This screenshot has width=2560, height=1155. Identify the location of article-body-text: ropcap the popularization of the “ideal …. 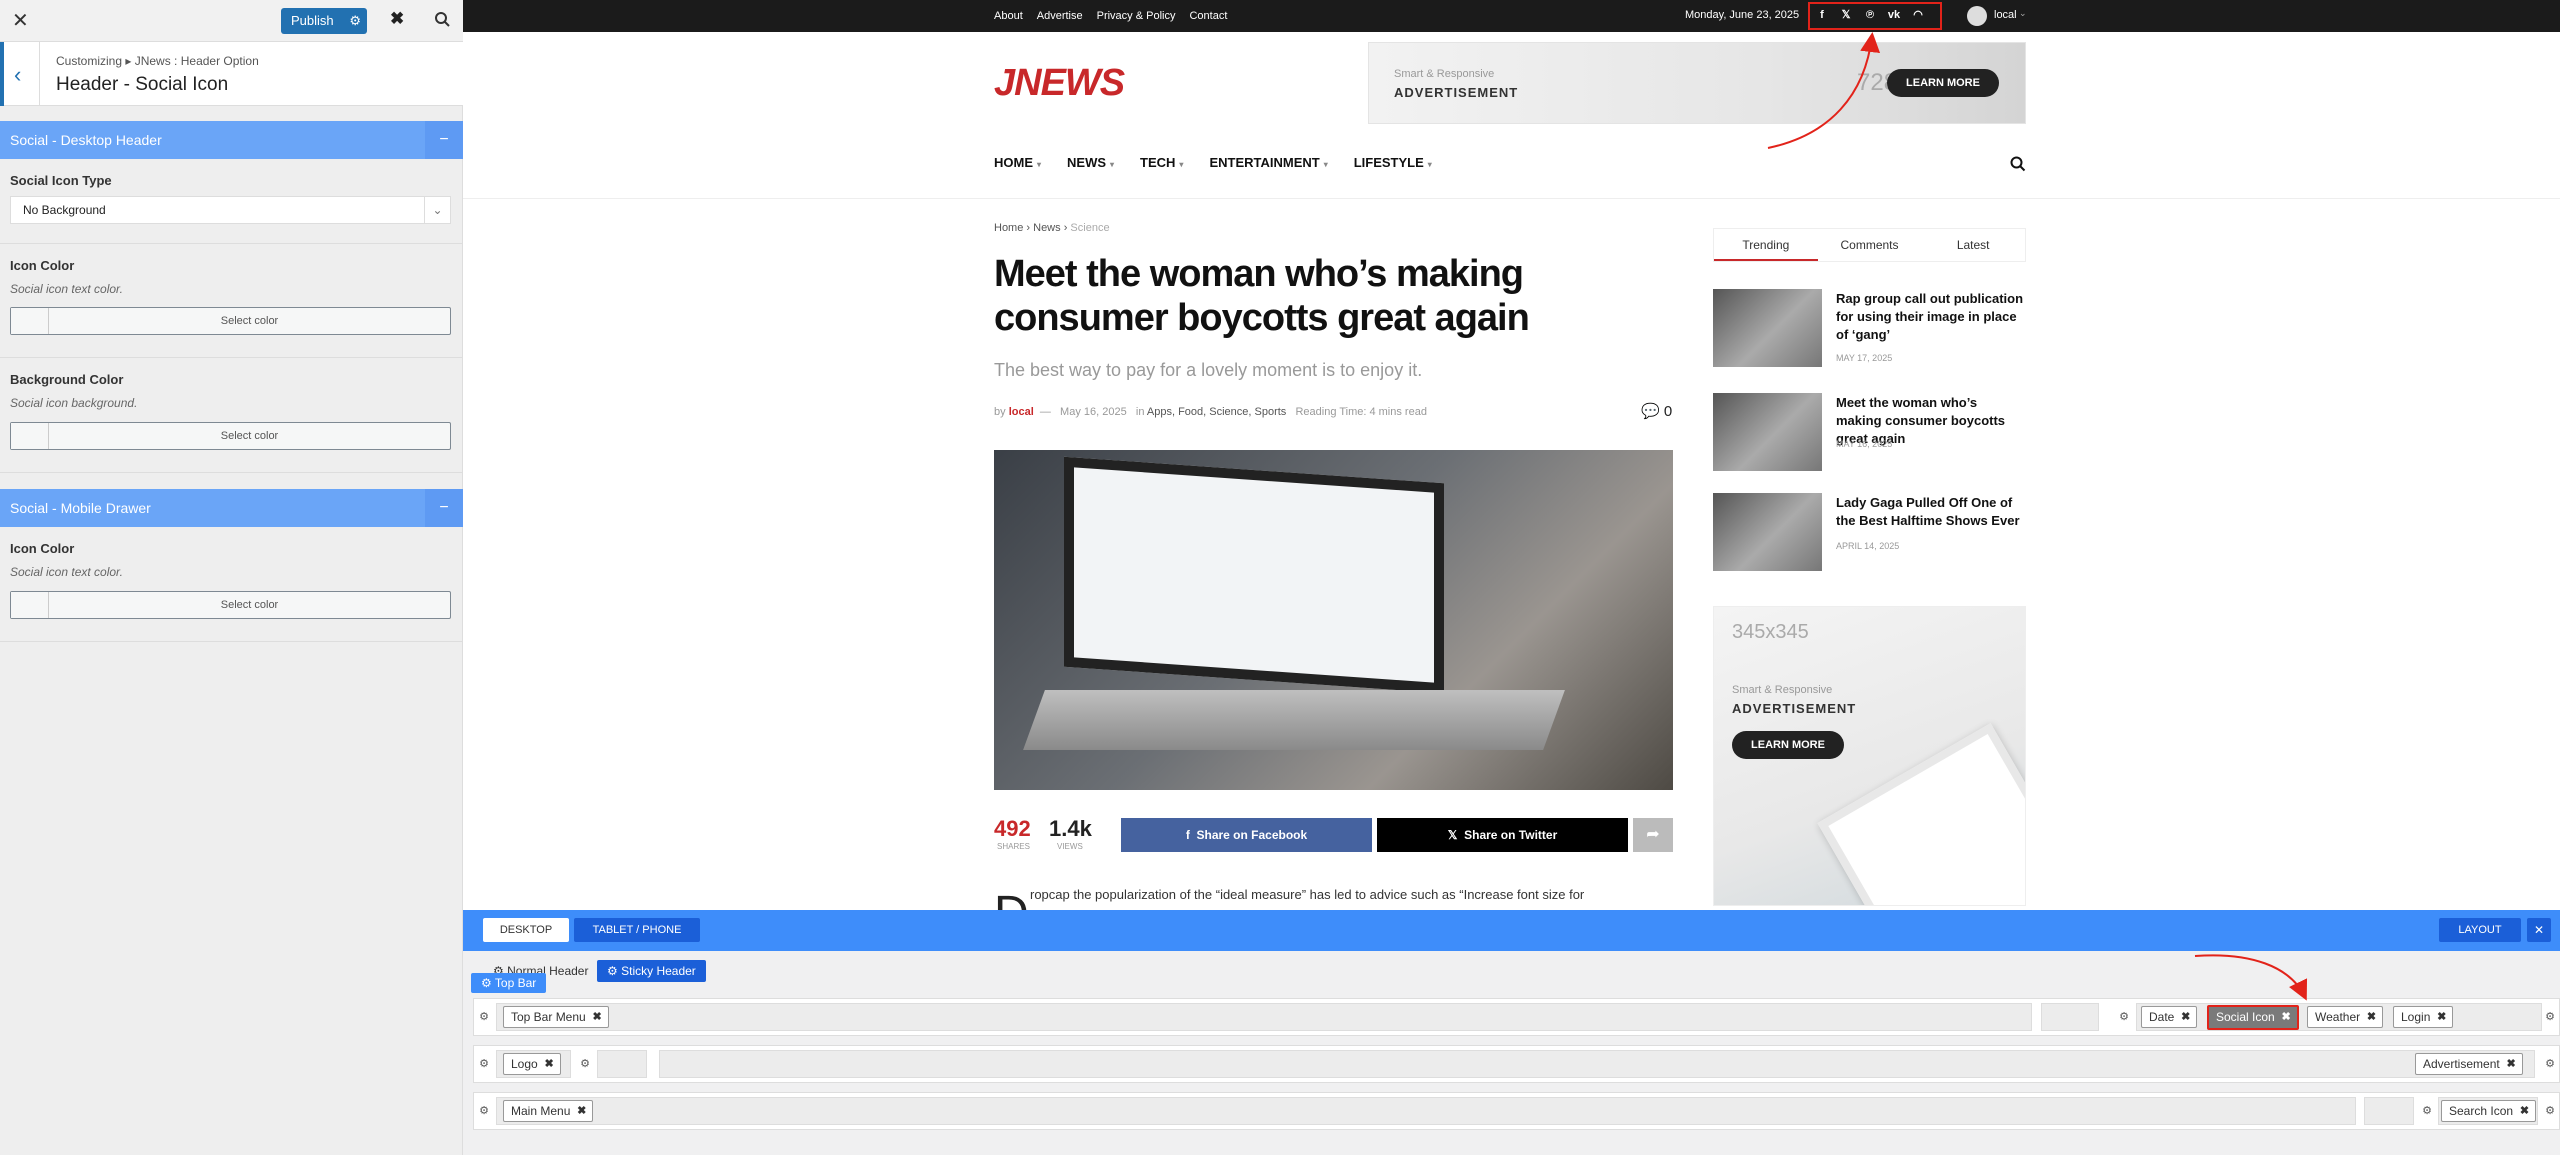
(1307, 894).